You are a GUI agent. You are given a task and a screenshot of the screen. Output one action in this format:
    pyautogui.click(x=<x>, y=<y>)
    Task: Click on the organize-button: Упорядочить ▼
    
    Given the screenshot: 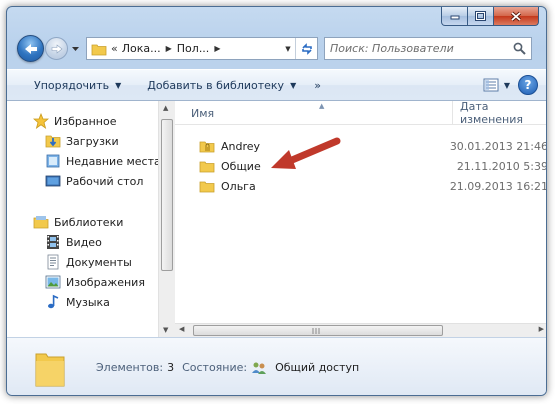 What is the action you would take?
    pyautogui.click(x=77, y=85)
    